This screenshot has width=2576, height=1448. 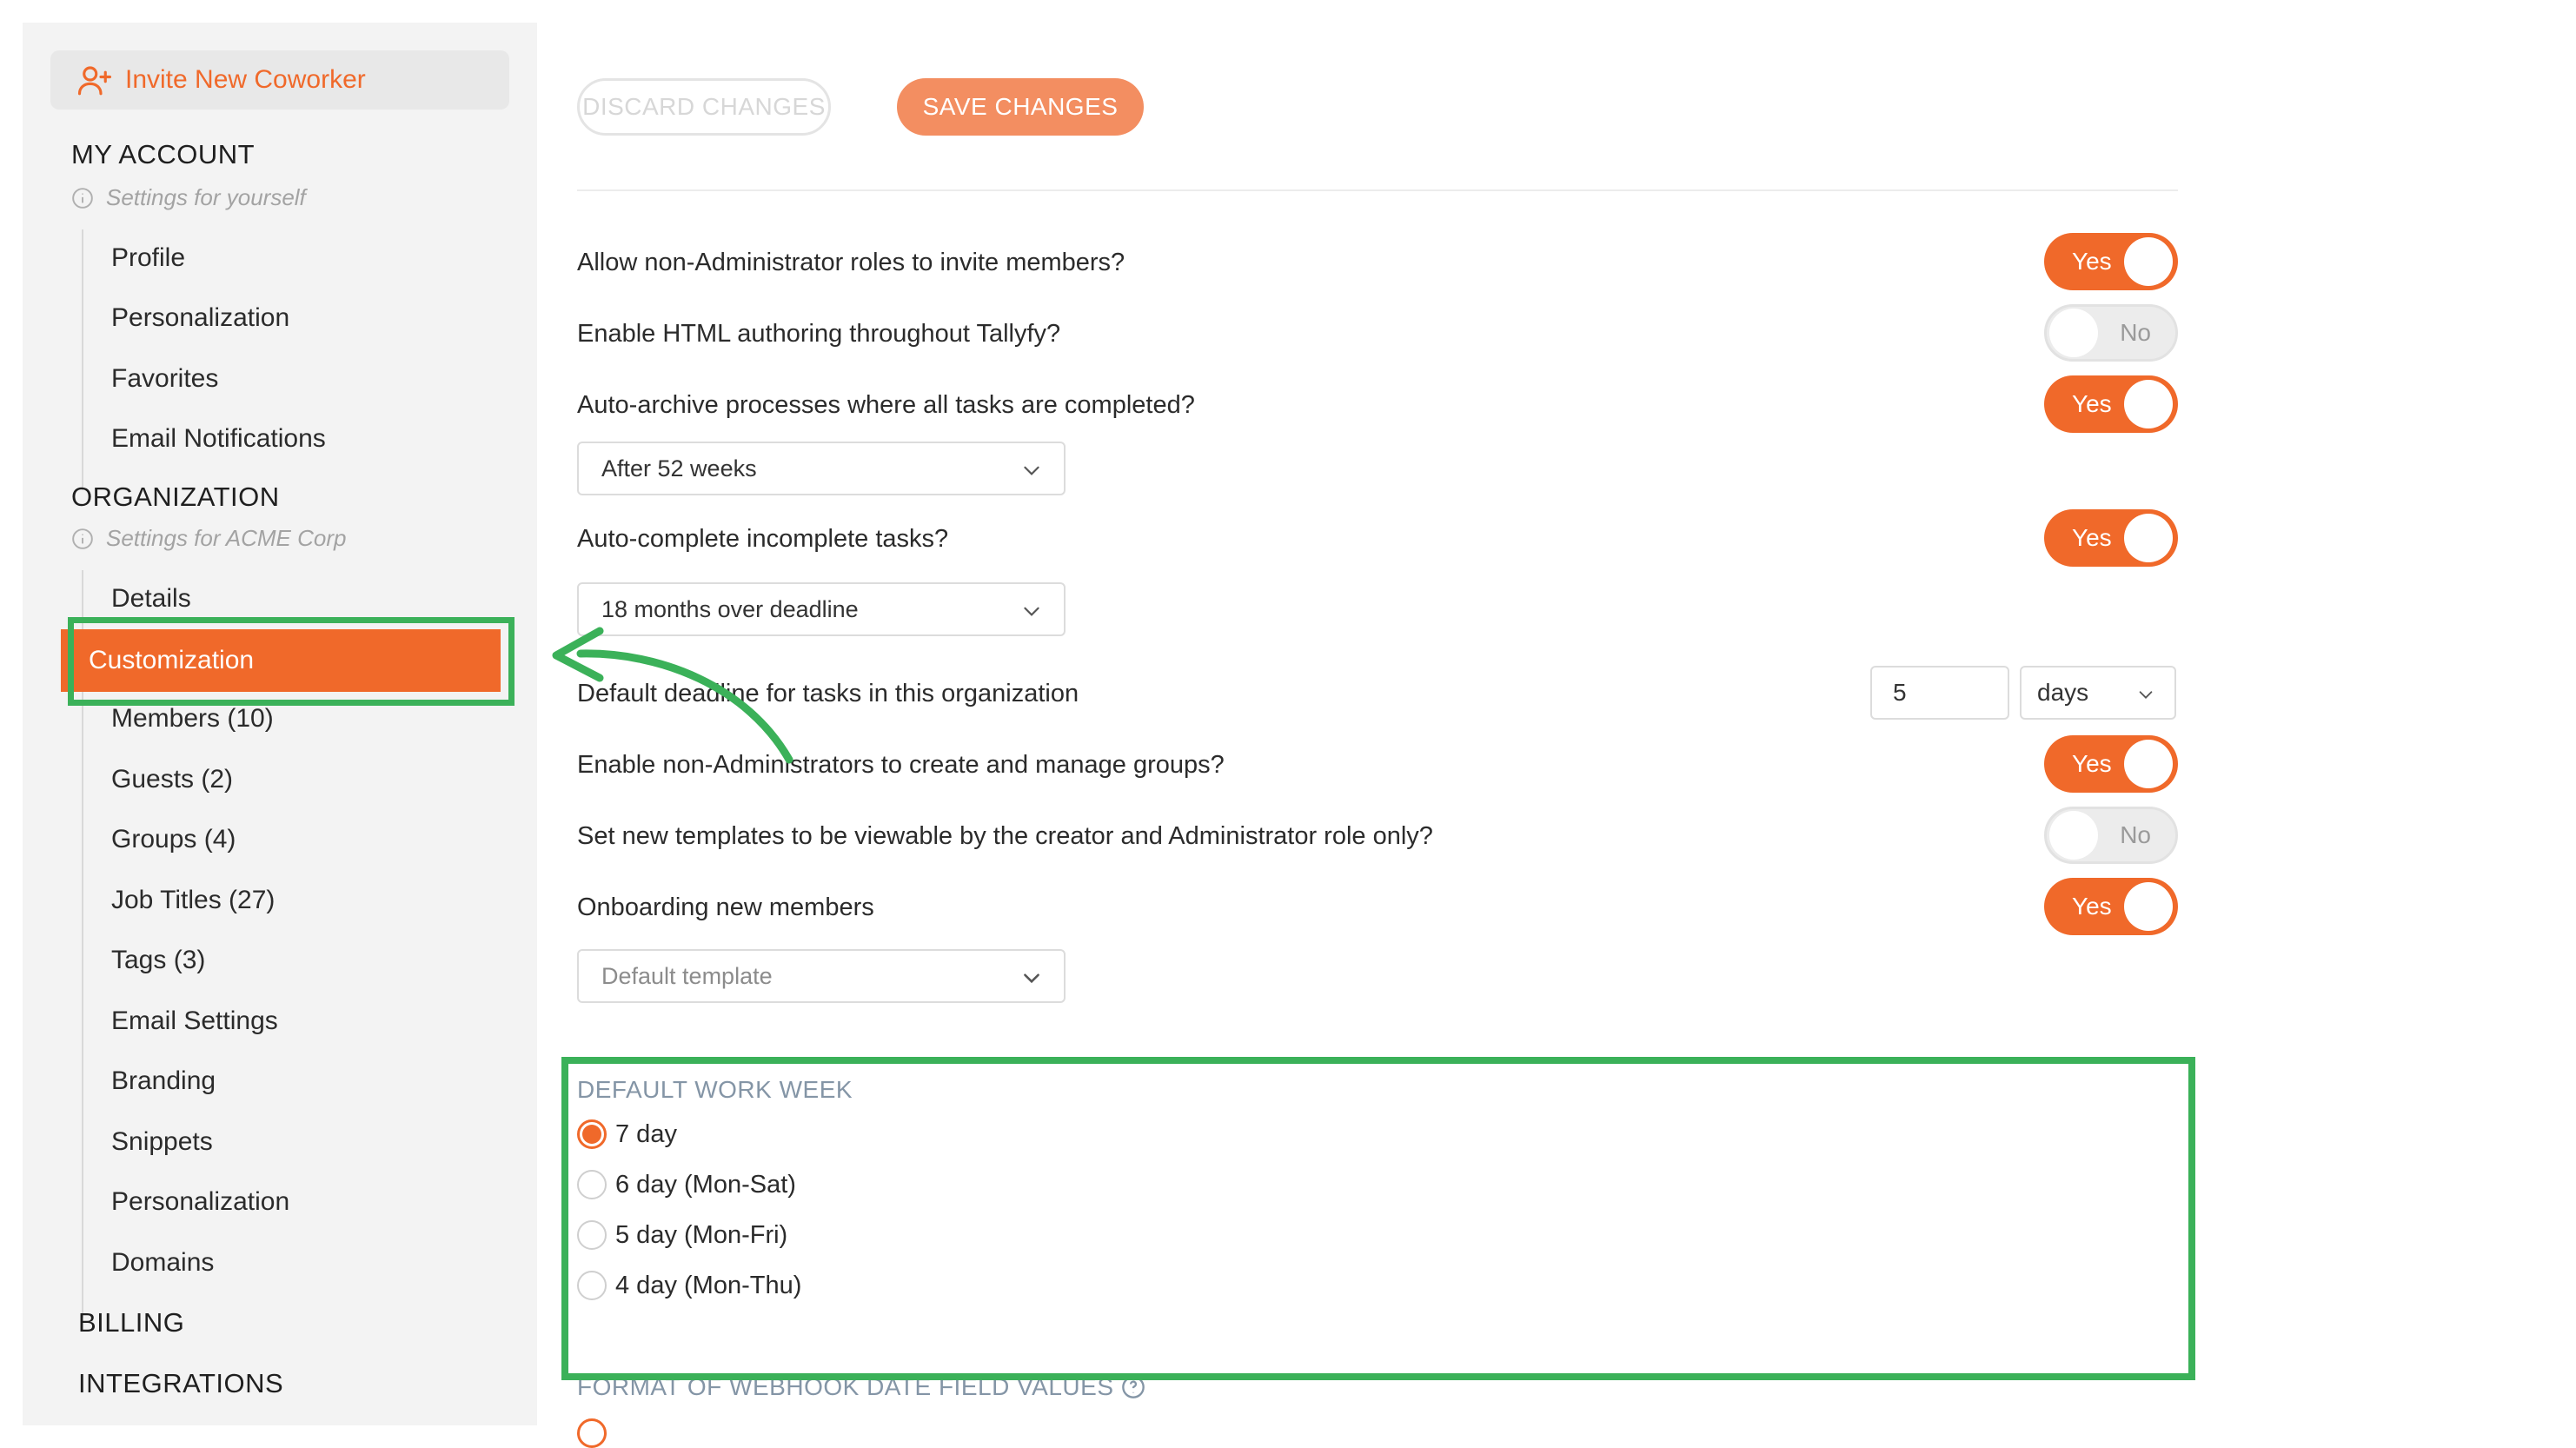 I want to click on sidebar-item-snippets: Snippets, so click(x=162, y=1142).